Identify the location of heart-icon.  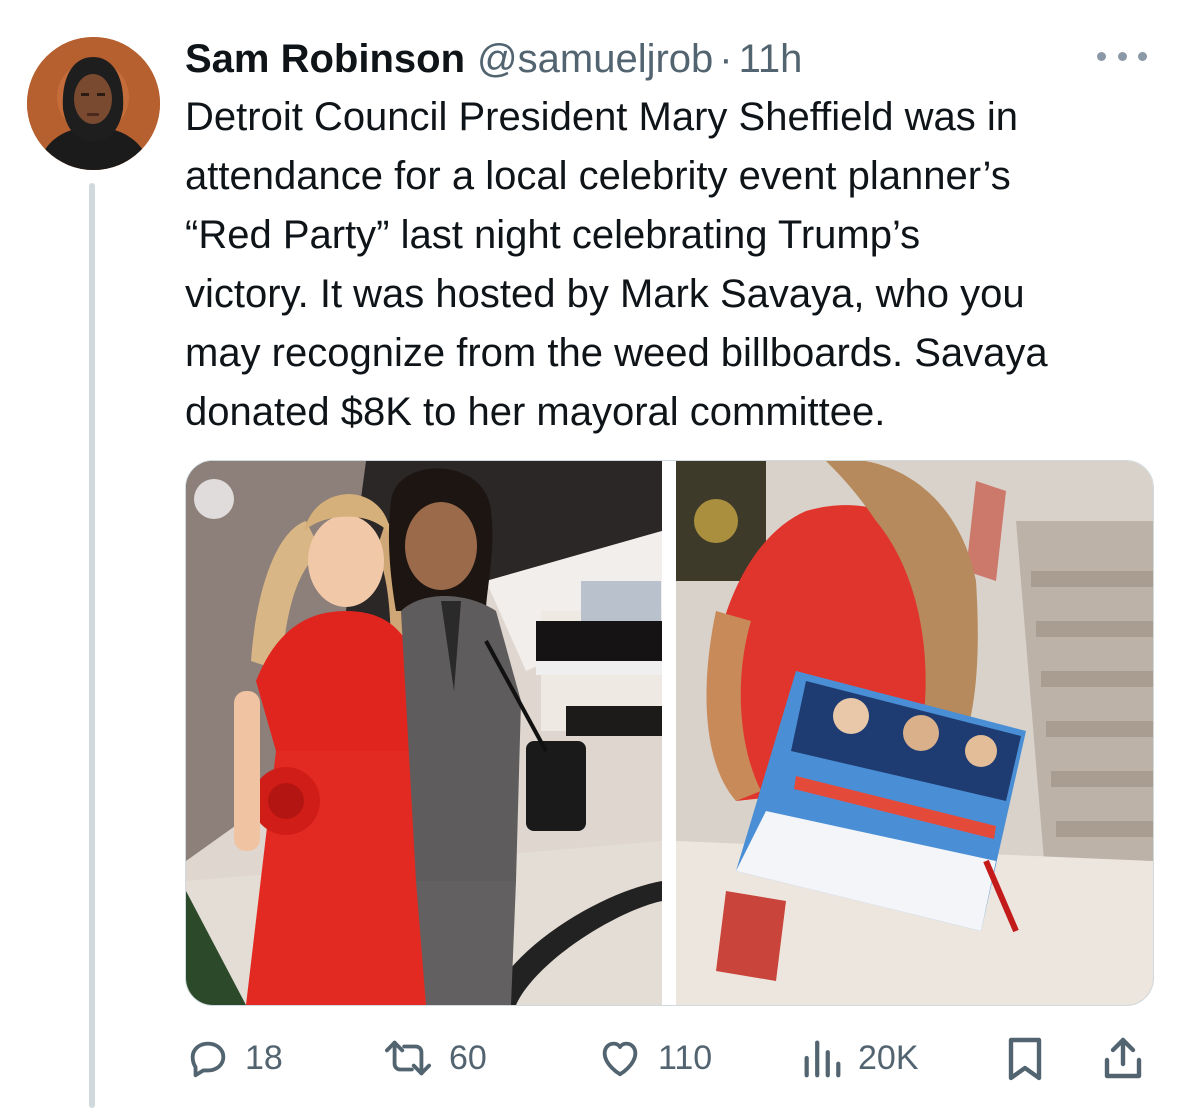
(620, 1058).